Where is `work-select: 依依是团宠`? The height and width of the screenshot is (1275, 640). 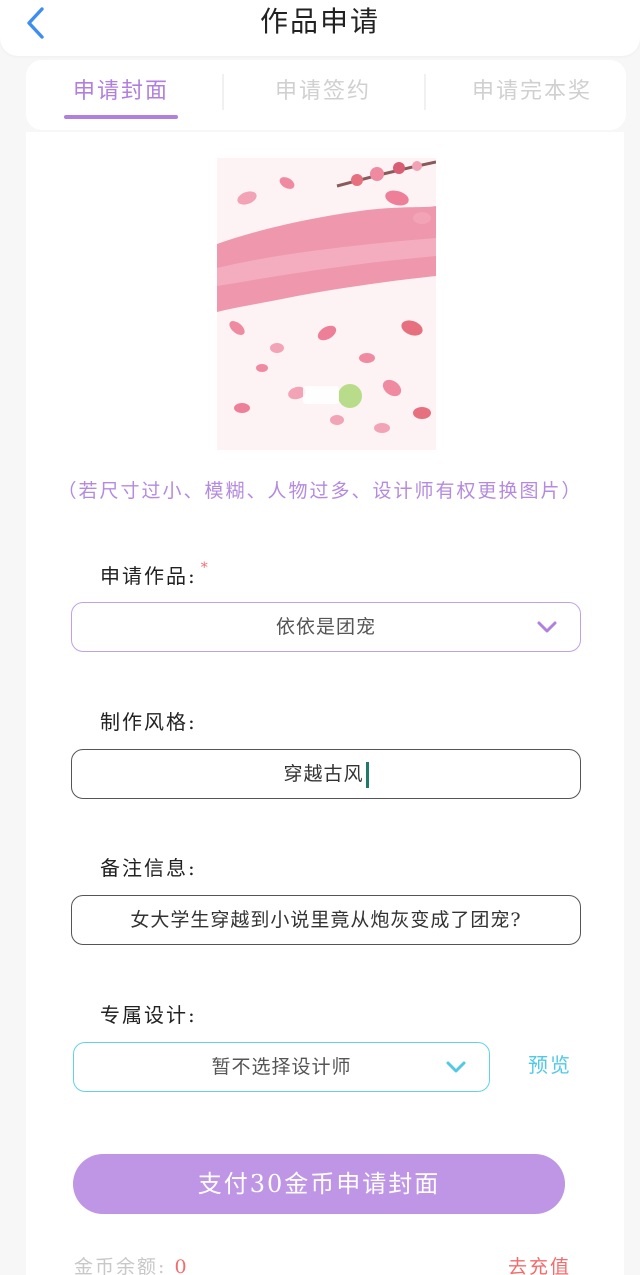
work-select: 依依是团宠 is located at coordinates (326, 627).